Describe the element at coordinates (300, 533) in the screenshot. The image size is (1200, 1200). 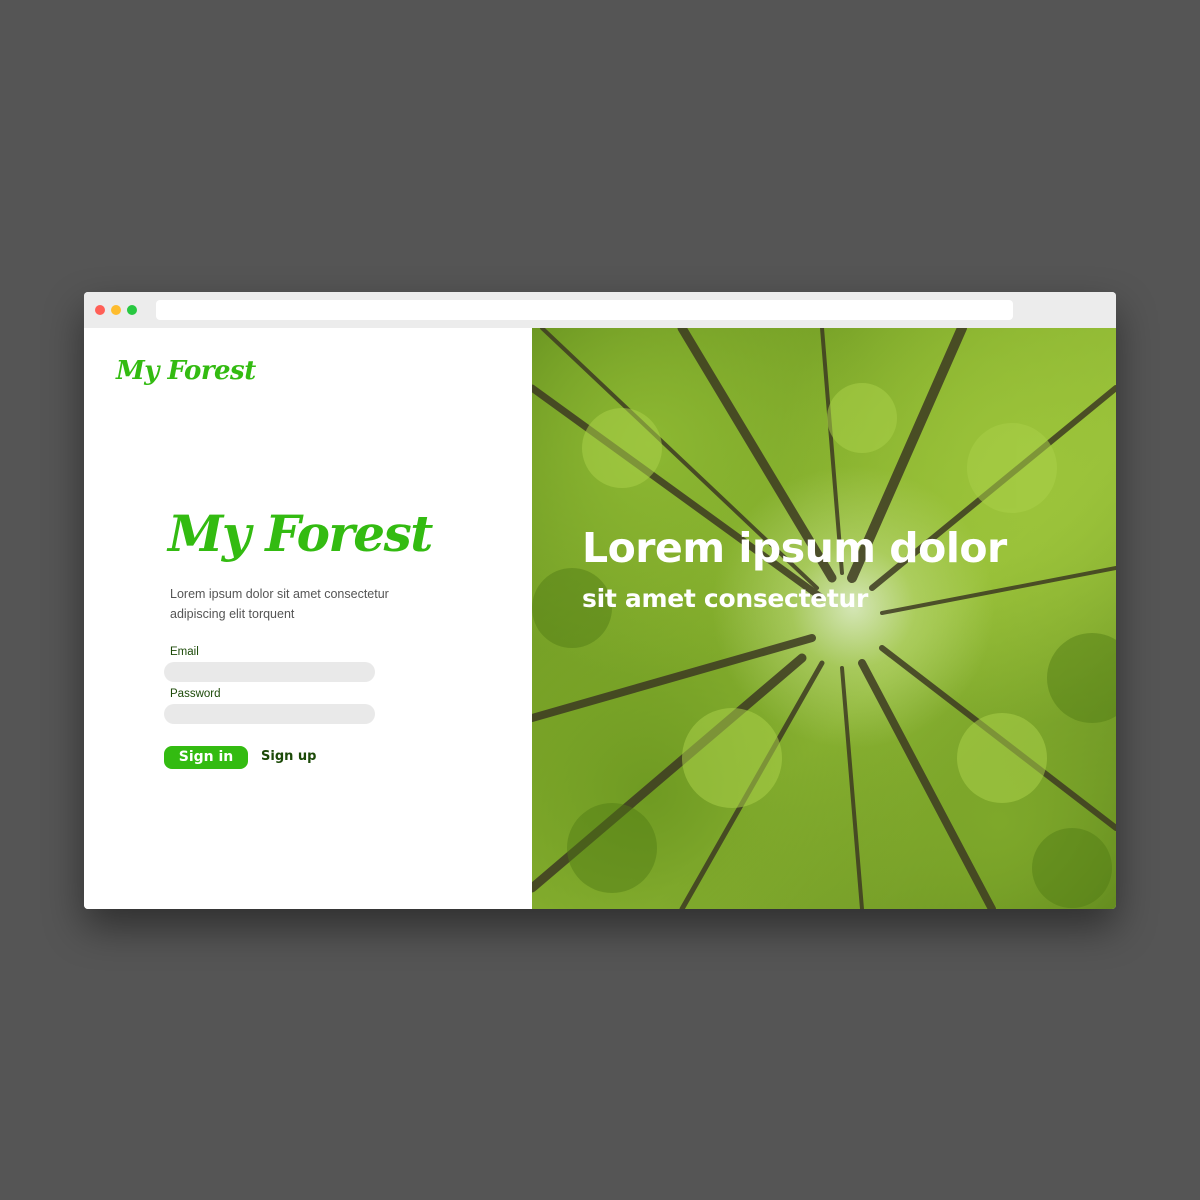
I see `brand-logo-large: My Forest` at that location.